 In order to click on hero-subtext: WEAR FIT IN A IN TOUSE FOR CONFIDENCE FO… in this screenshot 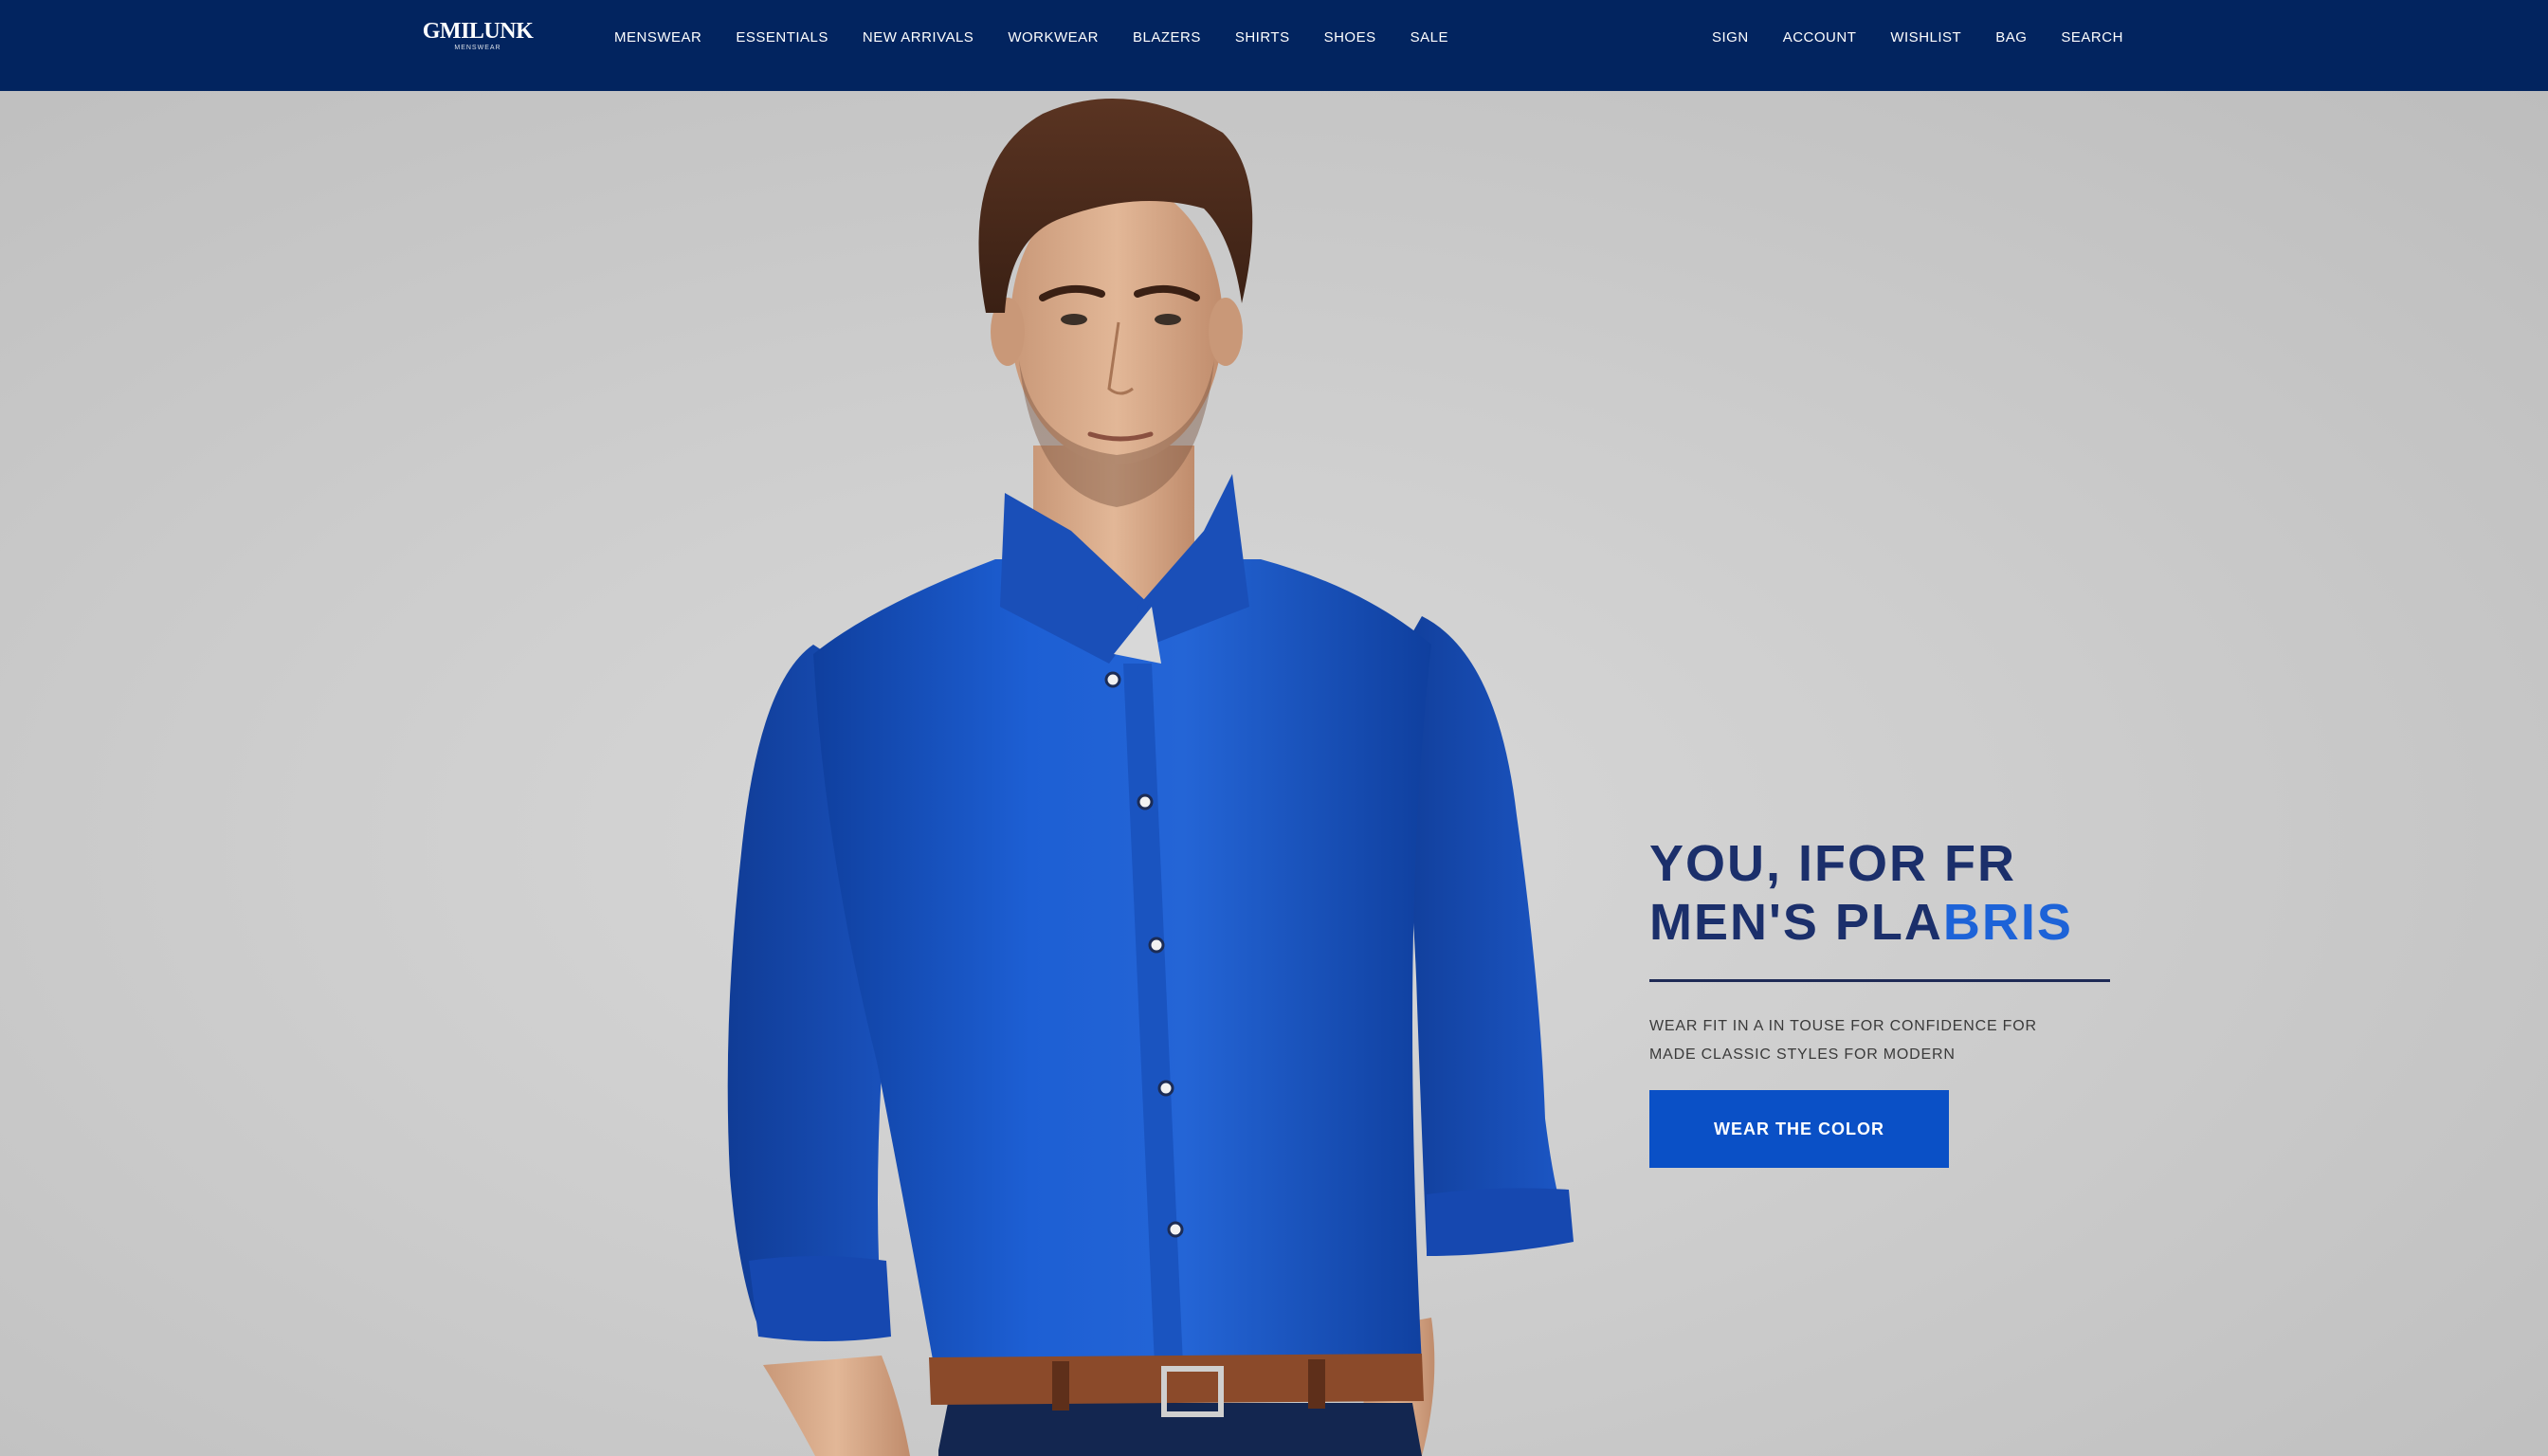, I will do `click(1914, 1040)`.